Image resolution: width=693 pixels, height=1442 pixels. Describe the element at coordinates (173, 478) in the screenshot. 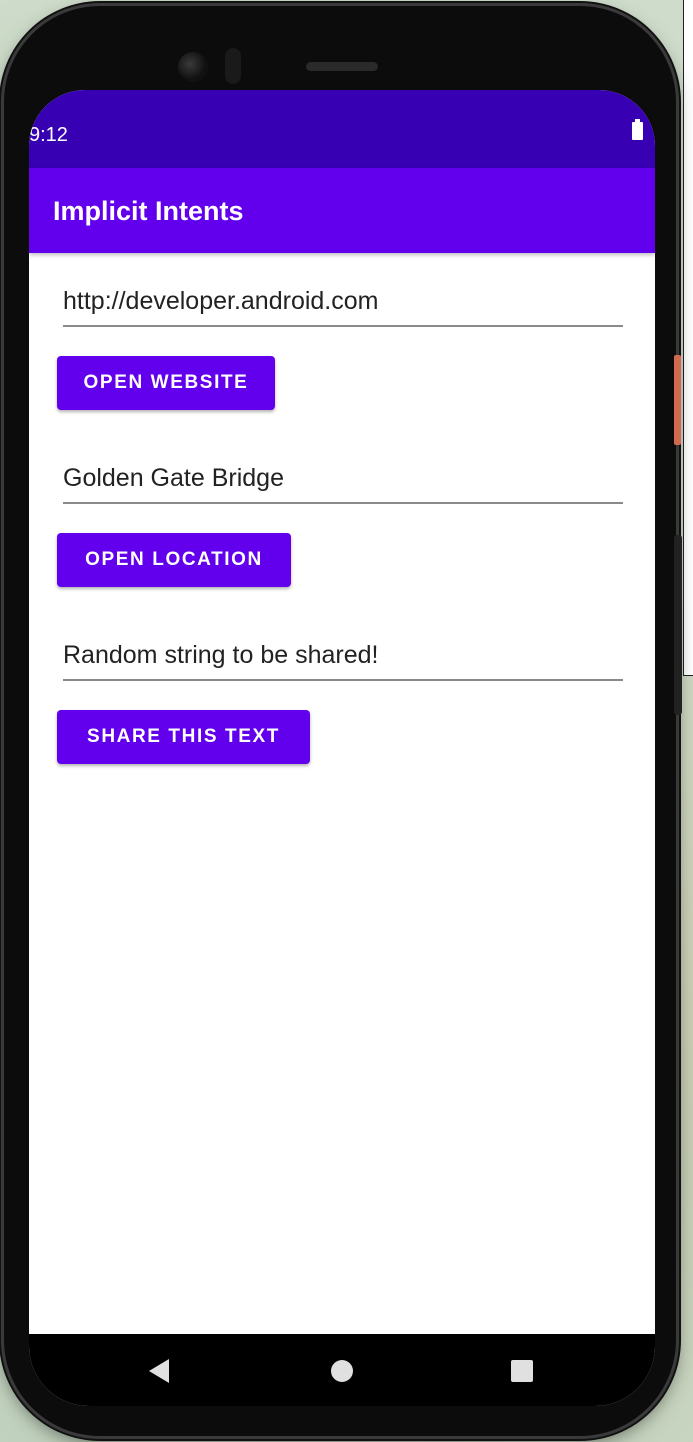

I see `location-input-text: Golden Gate Bridge` at that location.